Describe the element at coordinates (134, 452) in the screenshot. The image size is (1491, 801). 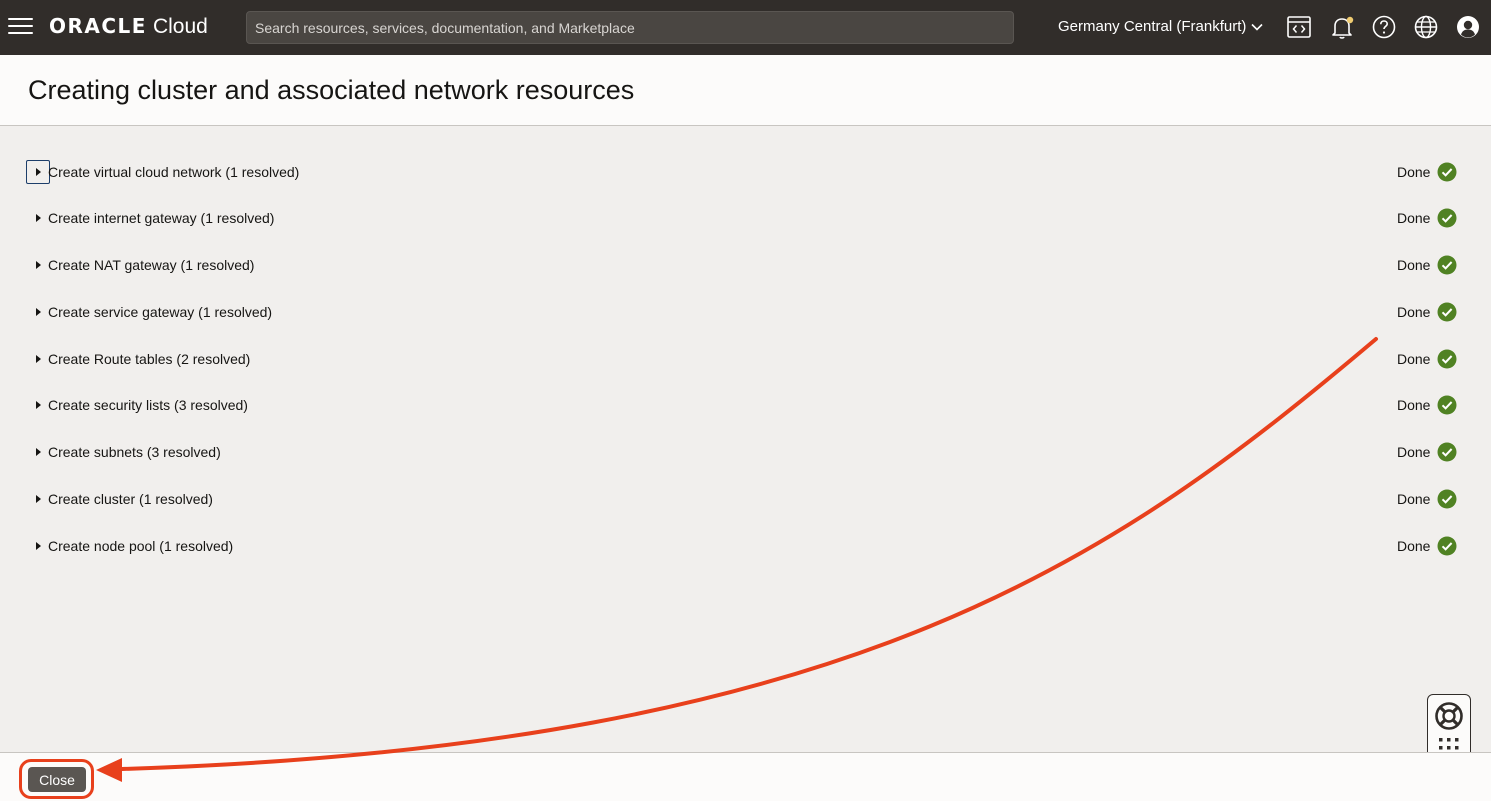
I see `step-label: Create subnets (3 resolved)` at that location.